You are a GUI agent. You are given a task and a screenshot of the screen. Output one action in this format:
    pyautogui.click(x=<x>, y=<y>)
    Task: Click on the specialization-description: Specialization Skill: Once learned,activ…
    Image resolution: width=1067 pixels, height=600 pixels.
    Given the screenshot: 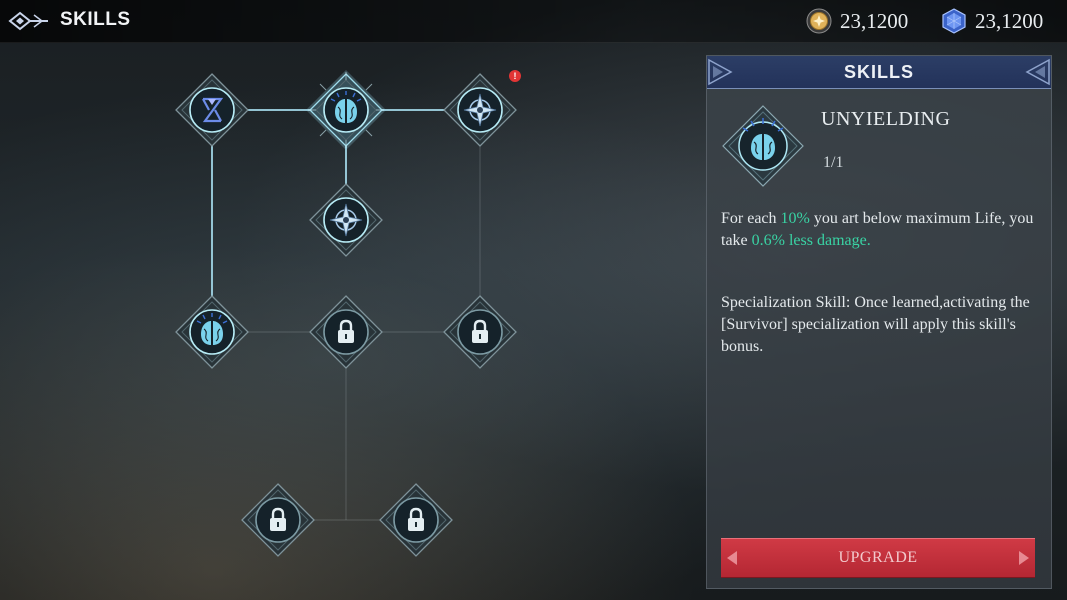 What is the action you would take?
    pyautogui.click(x=875, y=324)
    